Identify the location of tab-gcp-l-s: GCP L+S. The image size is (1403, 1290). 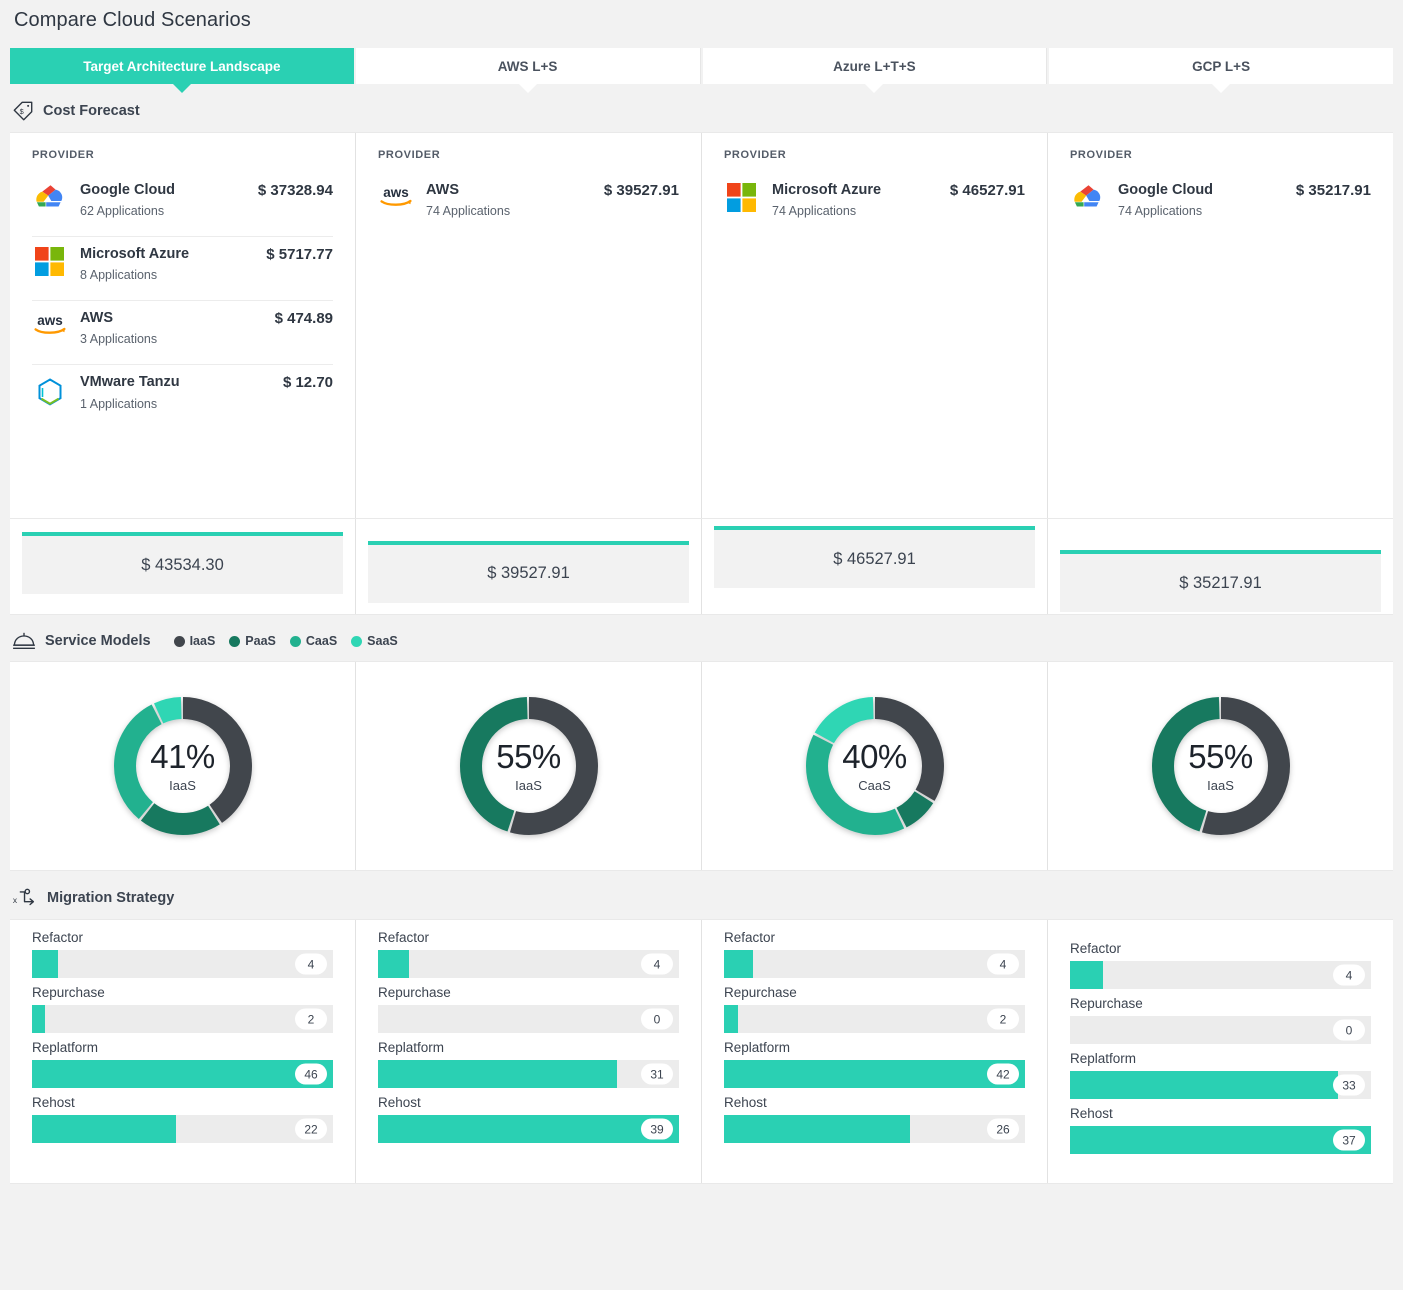
(1221, 70).